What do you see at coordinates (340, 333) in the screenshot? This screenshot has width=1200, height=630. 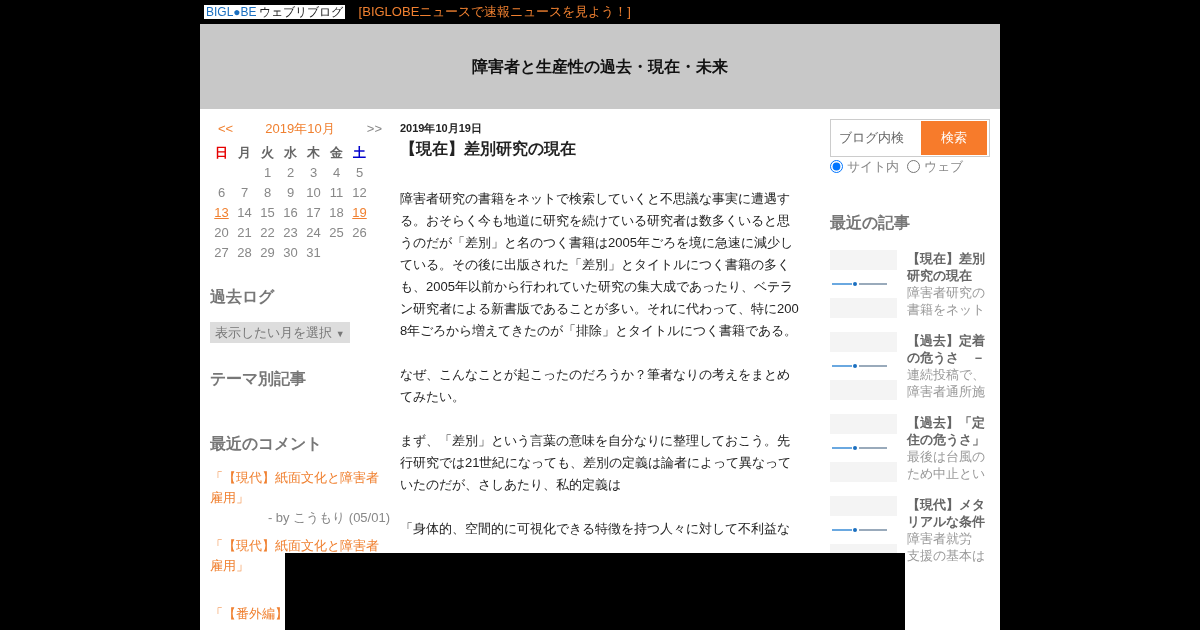 I see `caret-icon: ▼` at bounding box center [340, 333].